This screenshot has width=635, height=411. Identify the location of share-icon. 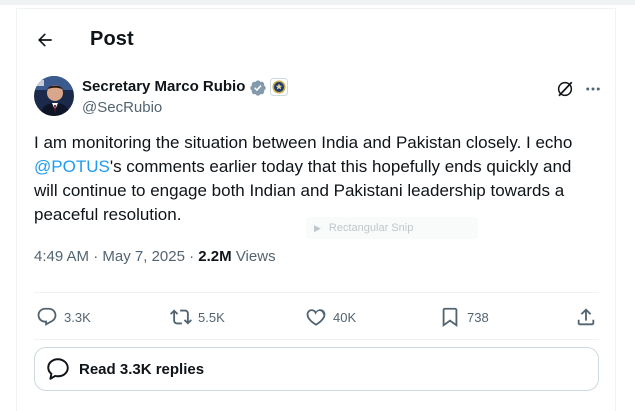
(586, 317).